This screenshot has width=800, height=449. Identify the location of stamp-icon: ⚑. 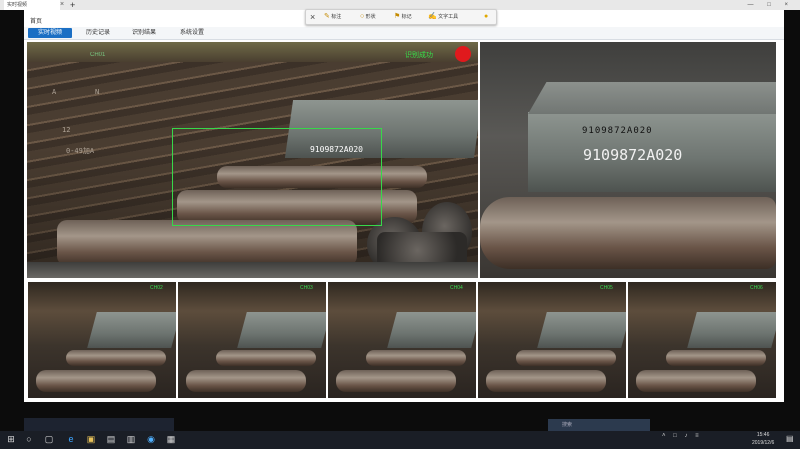
(397, 16).